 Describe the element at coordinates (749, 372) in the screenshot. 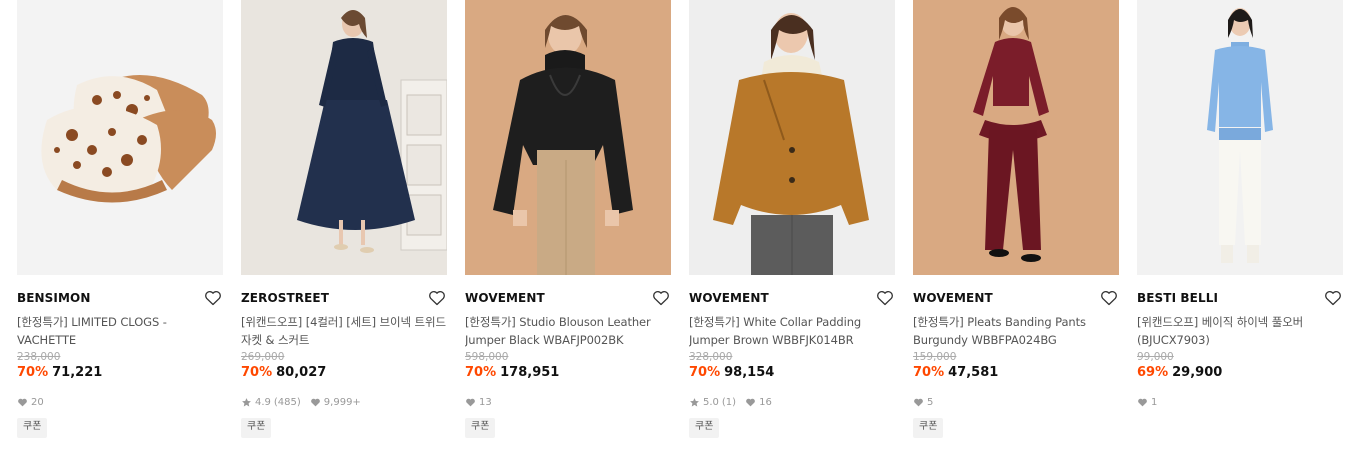

I see `sale-price: 98,154` at that location.